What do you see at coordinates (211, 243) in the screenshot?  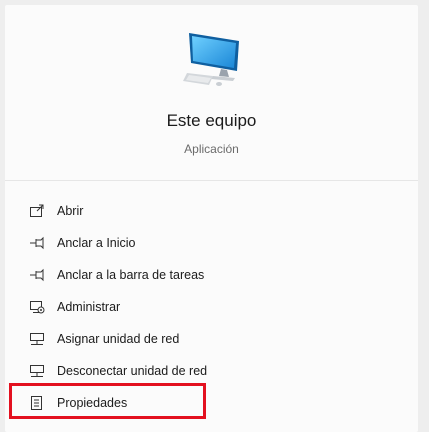 I see `menu-item-pin-start: Anclar a Inicio` at bounding box center [211, 243].